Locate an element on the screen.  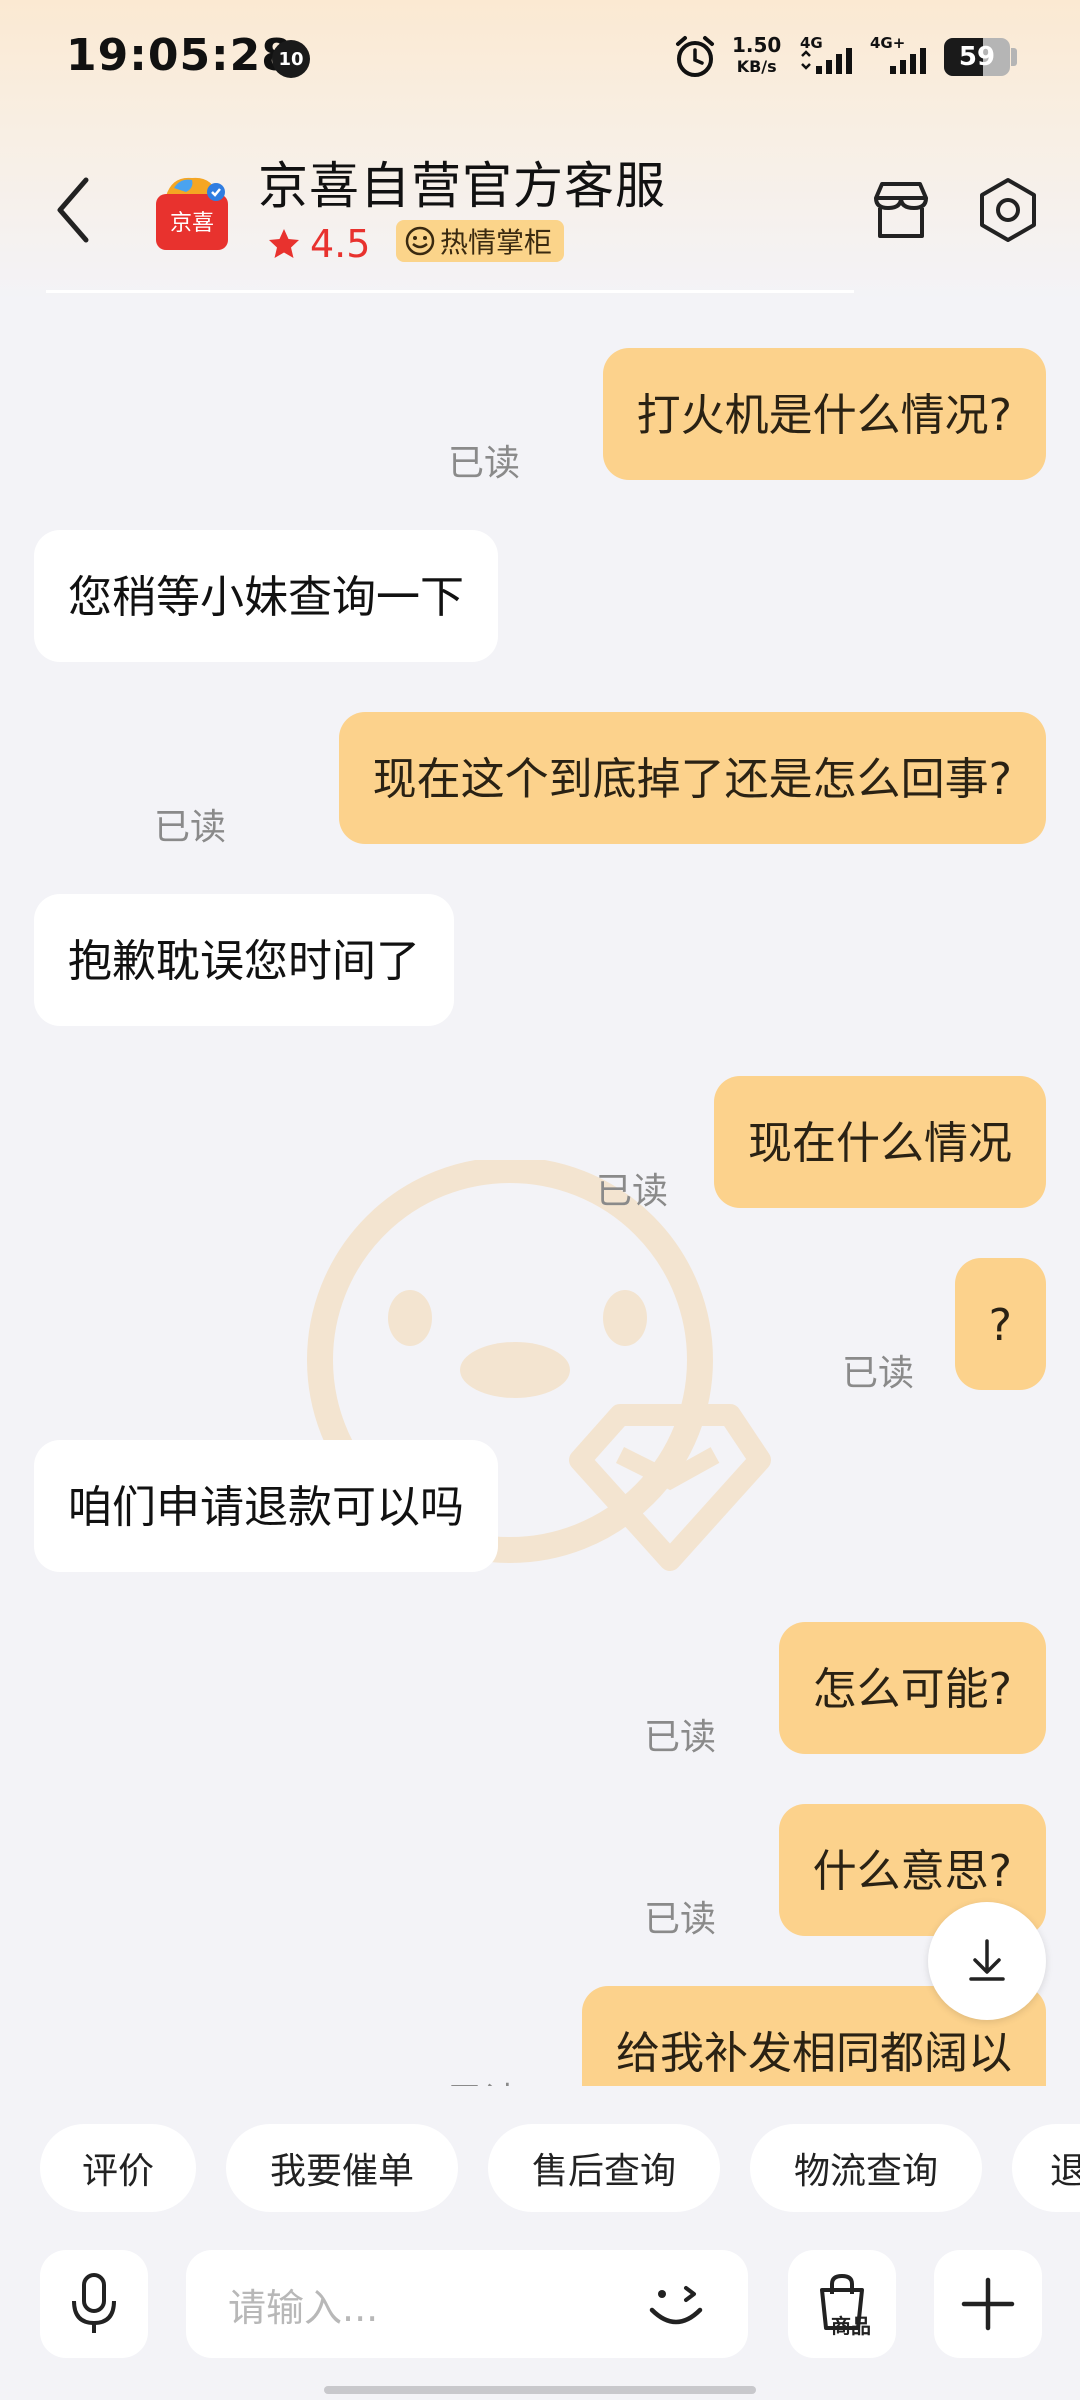
download-arrow-icon is located at coordinates (987, 1960).